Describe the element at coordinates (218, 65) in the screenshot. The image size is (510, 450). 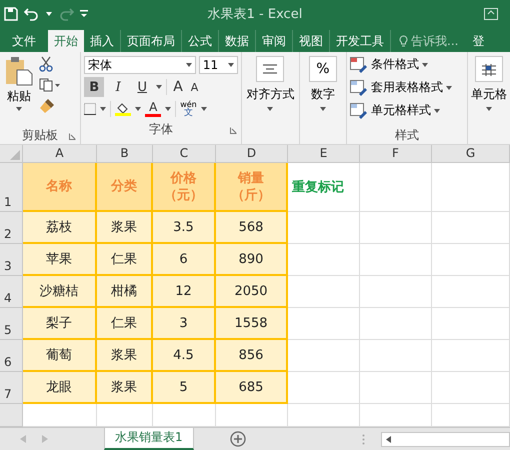
I see `font-size-dropdown: 11` at that location.